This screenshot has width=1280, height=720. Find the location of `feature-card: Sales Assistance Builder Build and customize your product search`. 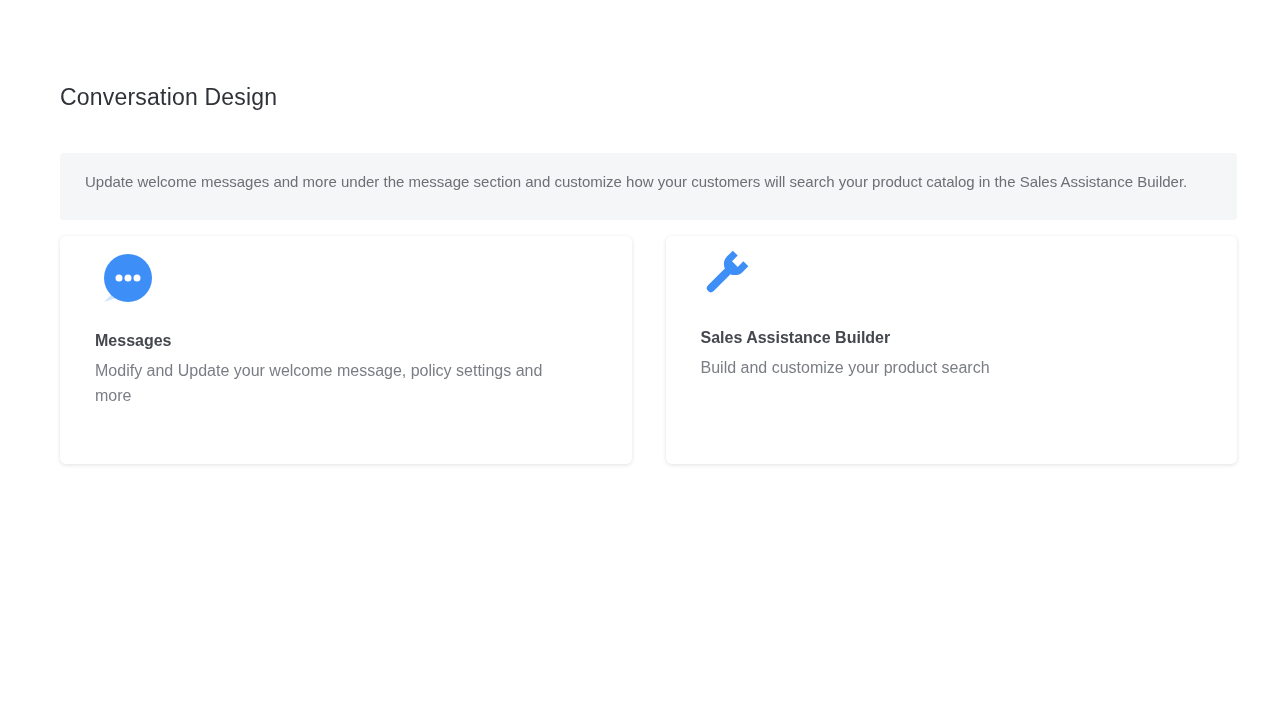

feature-card: Sales Assistance Builder Build and customize your product search is located at coordinates (951, 350).